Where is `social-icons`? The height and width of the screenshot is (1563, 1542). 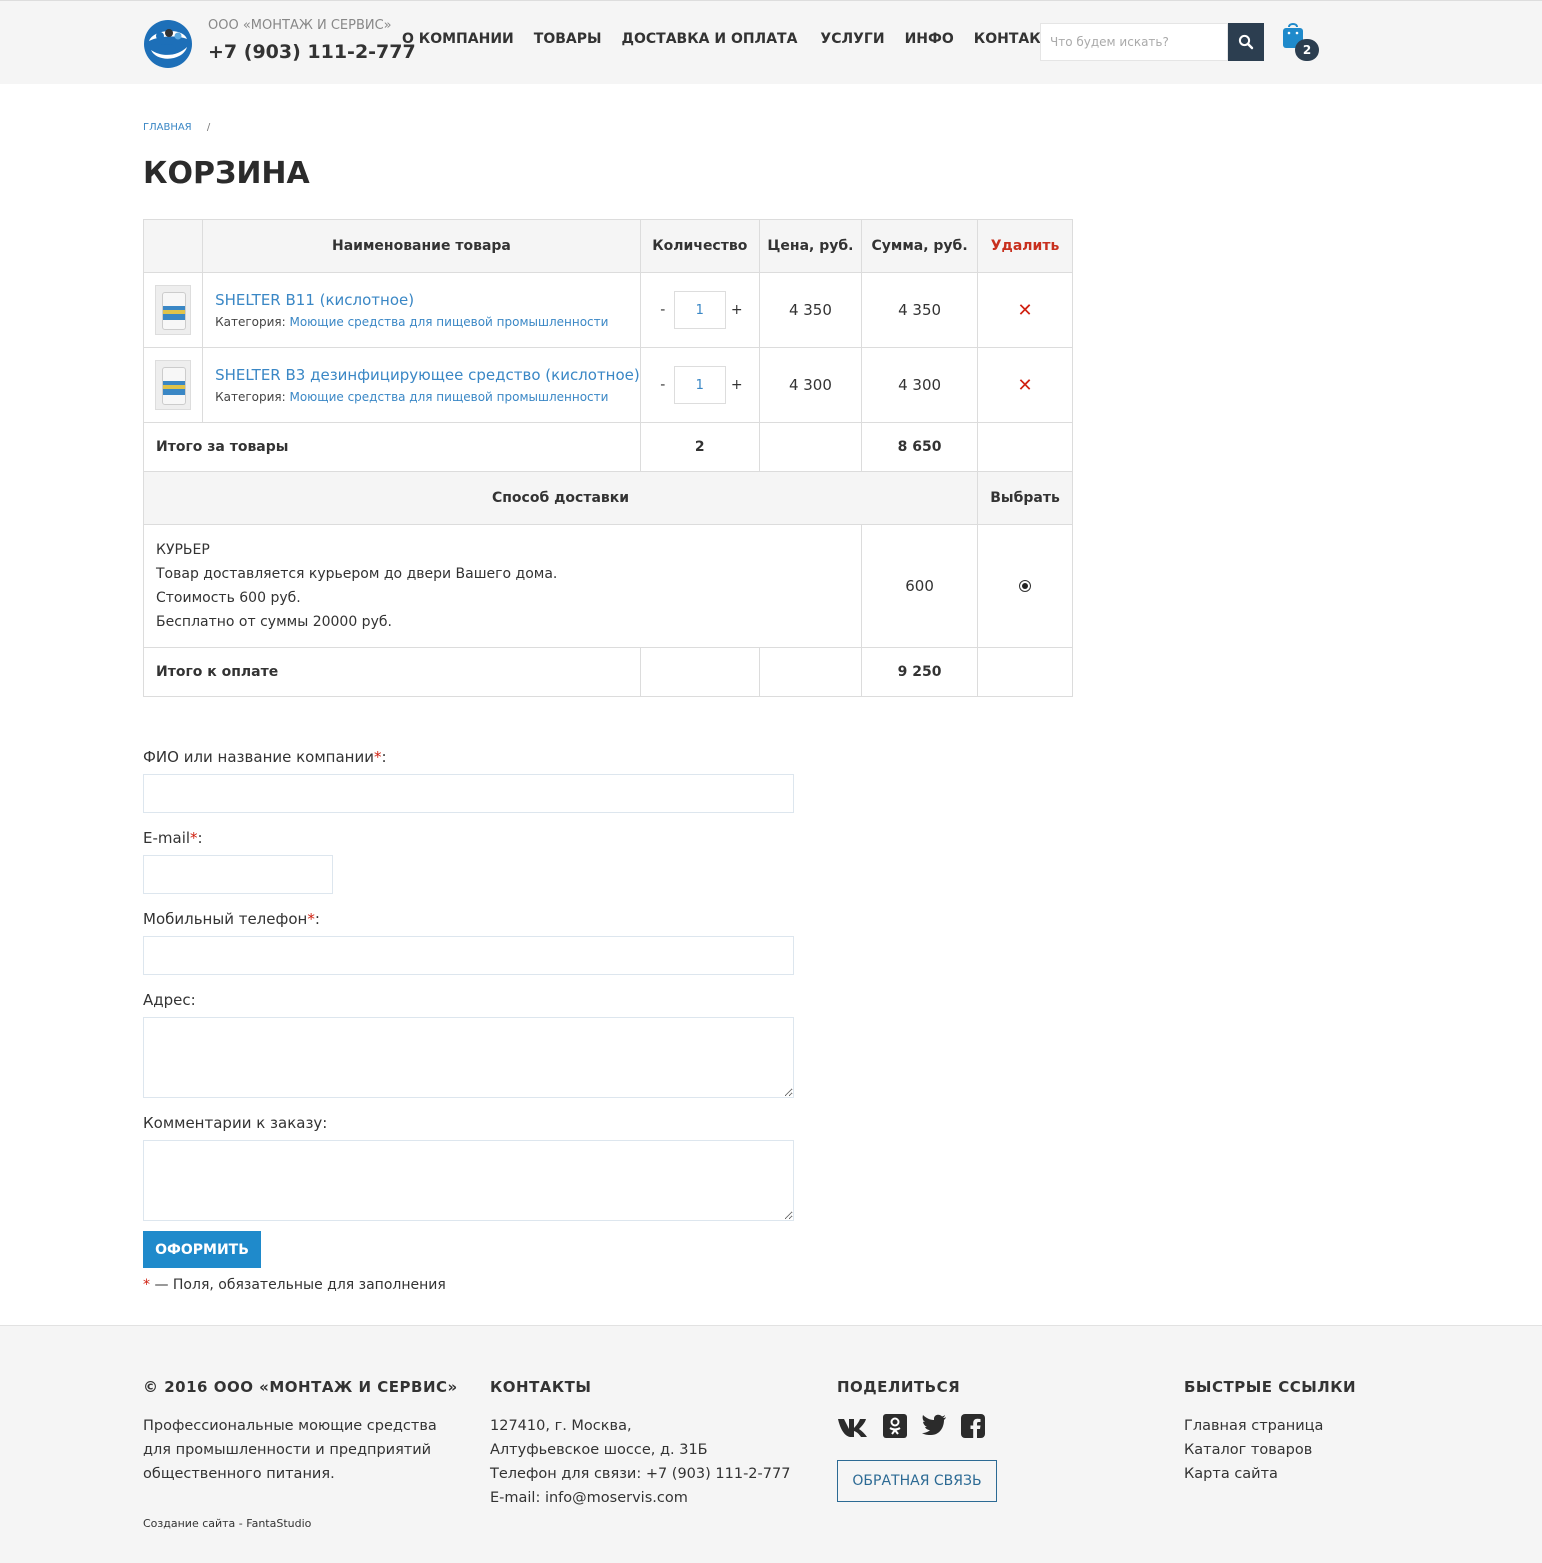 social-icons is located at coordinates (918, 1426).